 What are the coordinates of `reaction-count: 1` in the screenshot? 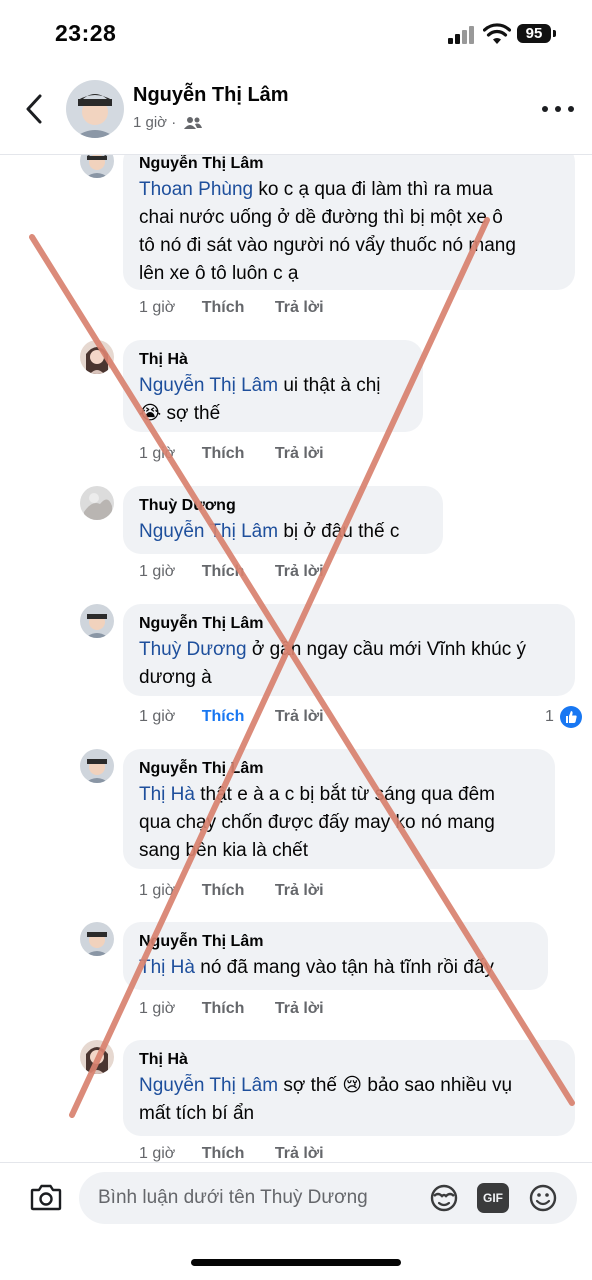 It's located at (549, 717).